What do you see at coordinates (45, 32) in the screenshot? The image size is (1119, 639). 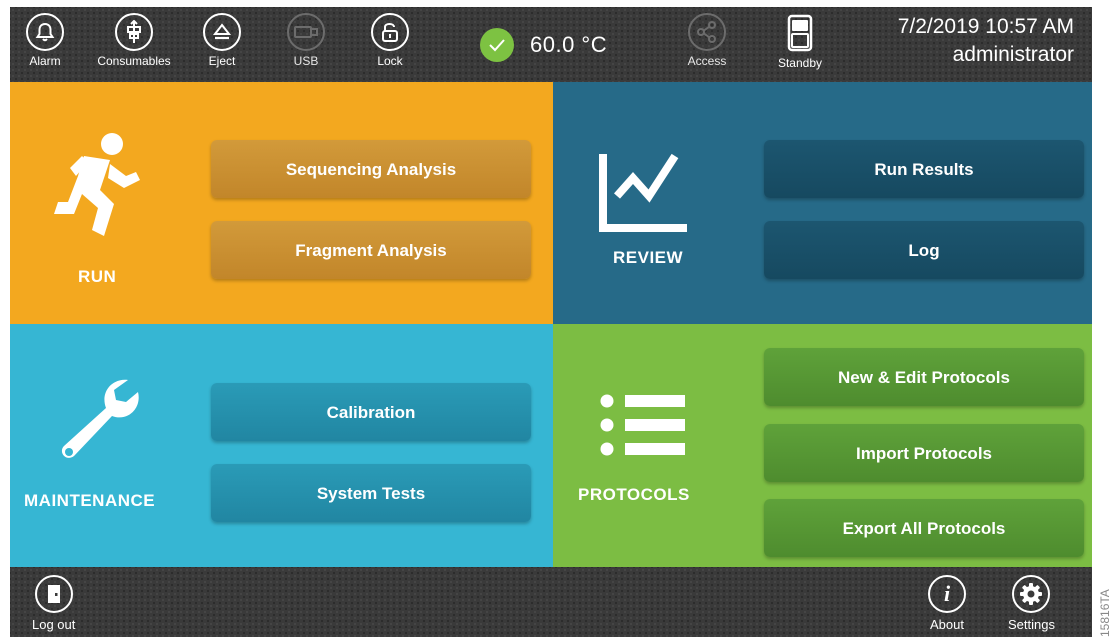 I see `bell-icon` at bounding box center [45, 32].